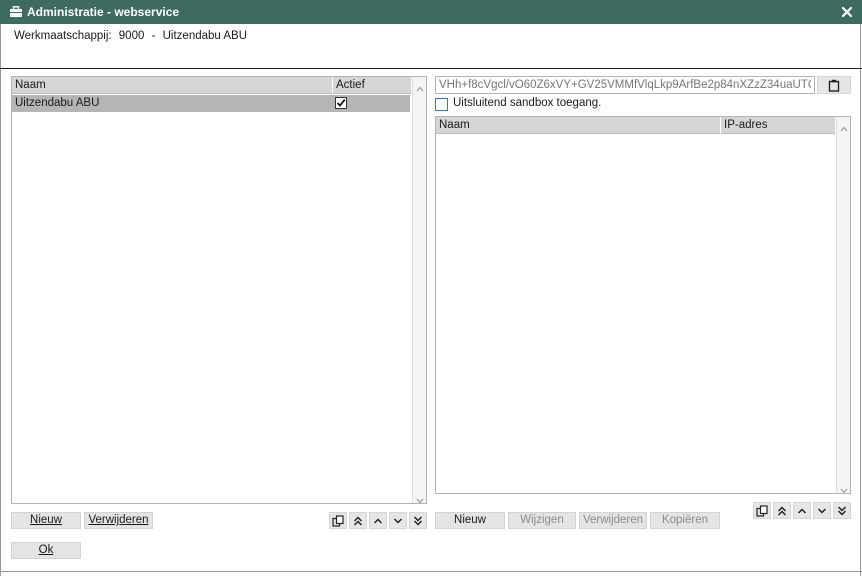 The width and height of the screenshot is (862, 576). What do you see at coordinates (431, 571) in the screenshot?
I see `window-border-bottom` at bounding box center [431, 571].